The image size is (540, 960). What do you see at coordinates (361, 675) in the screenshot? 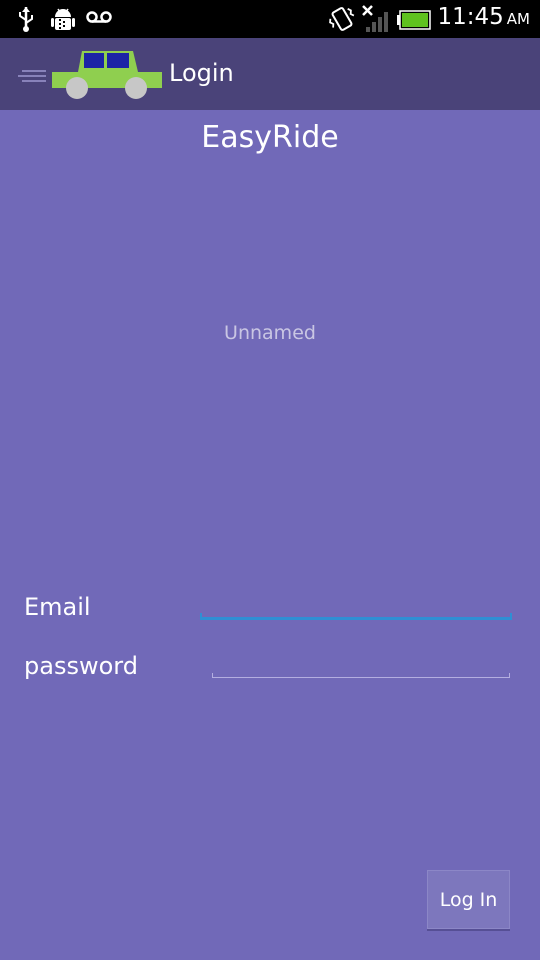
I see `password-field-underline` at bounding box center [361, 675].